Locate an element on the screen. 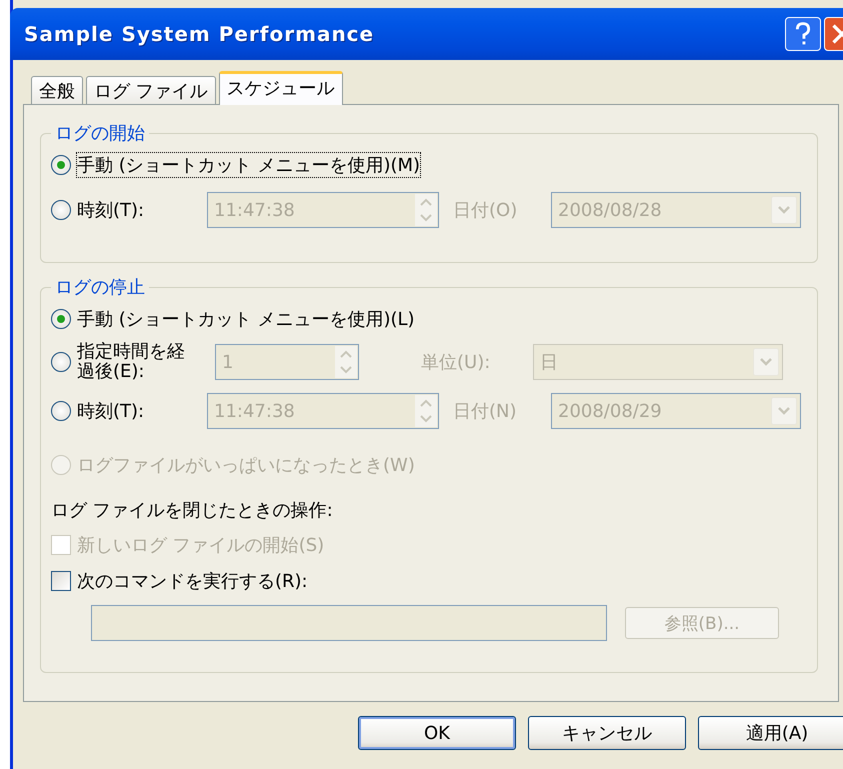 The height and width of the screenshot is (769, 843). date-label: 日付(N) is located at coordinates (485, 411).